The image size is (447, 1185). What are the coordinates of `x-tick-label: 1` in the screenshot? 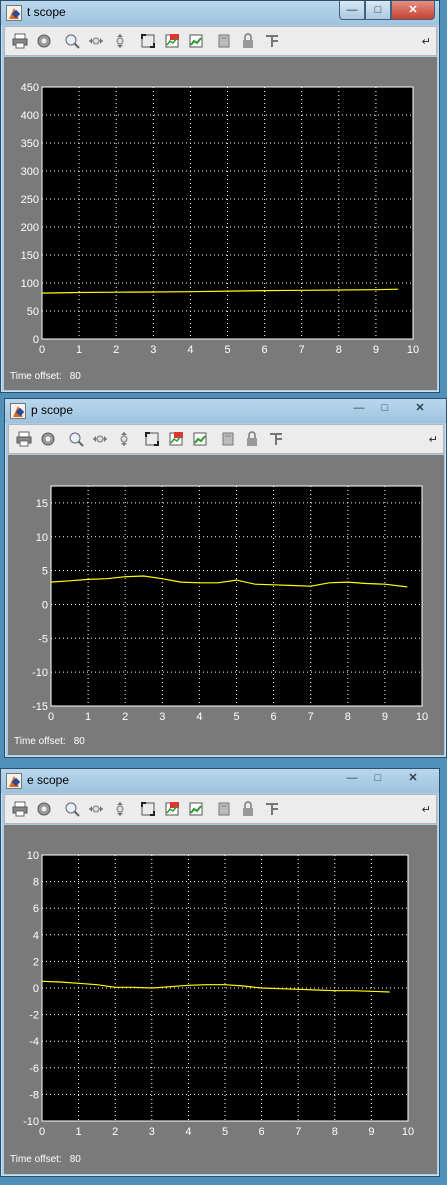 It's located at (88, 717).